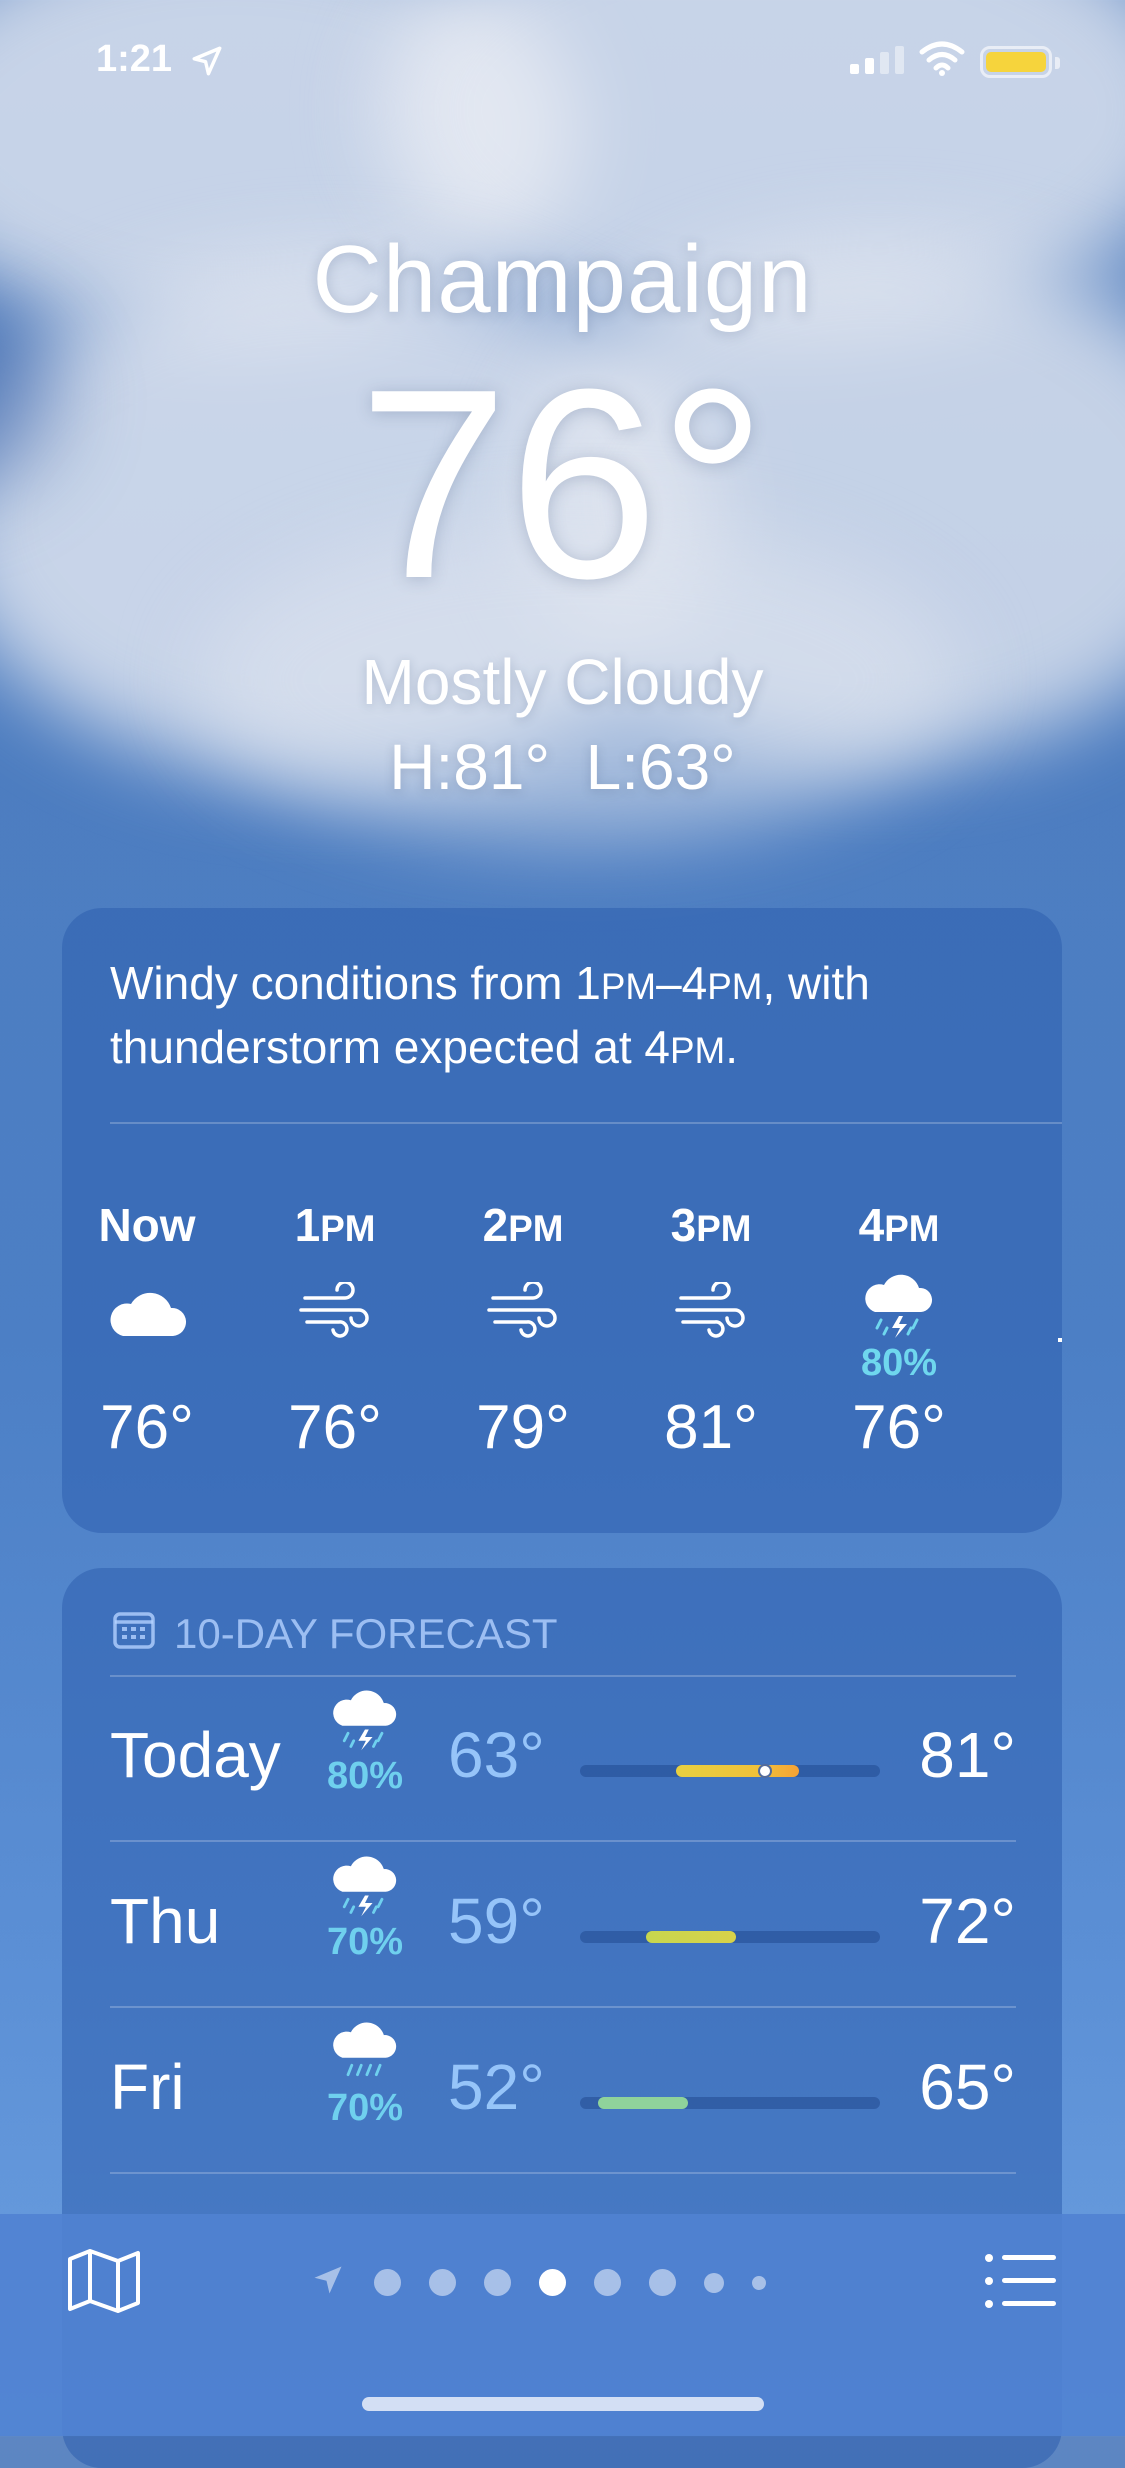 The image size is (1125, 2468). Describe the element at coordinates (207, 63) in the screenshot. I see `location-arrow-icon` at that location.